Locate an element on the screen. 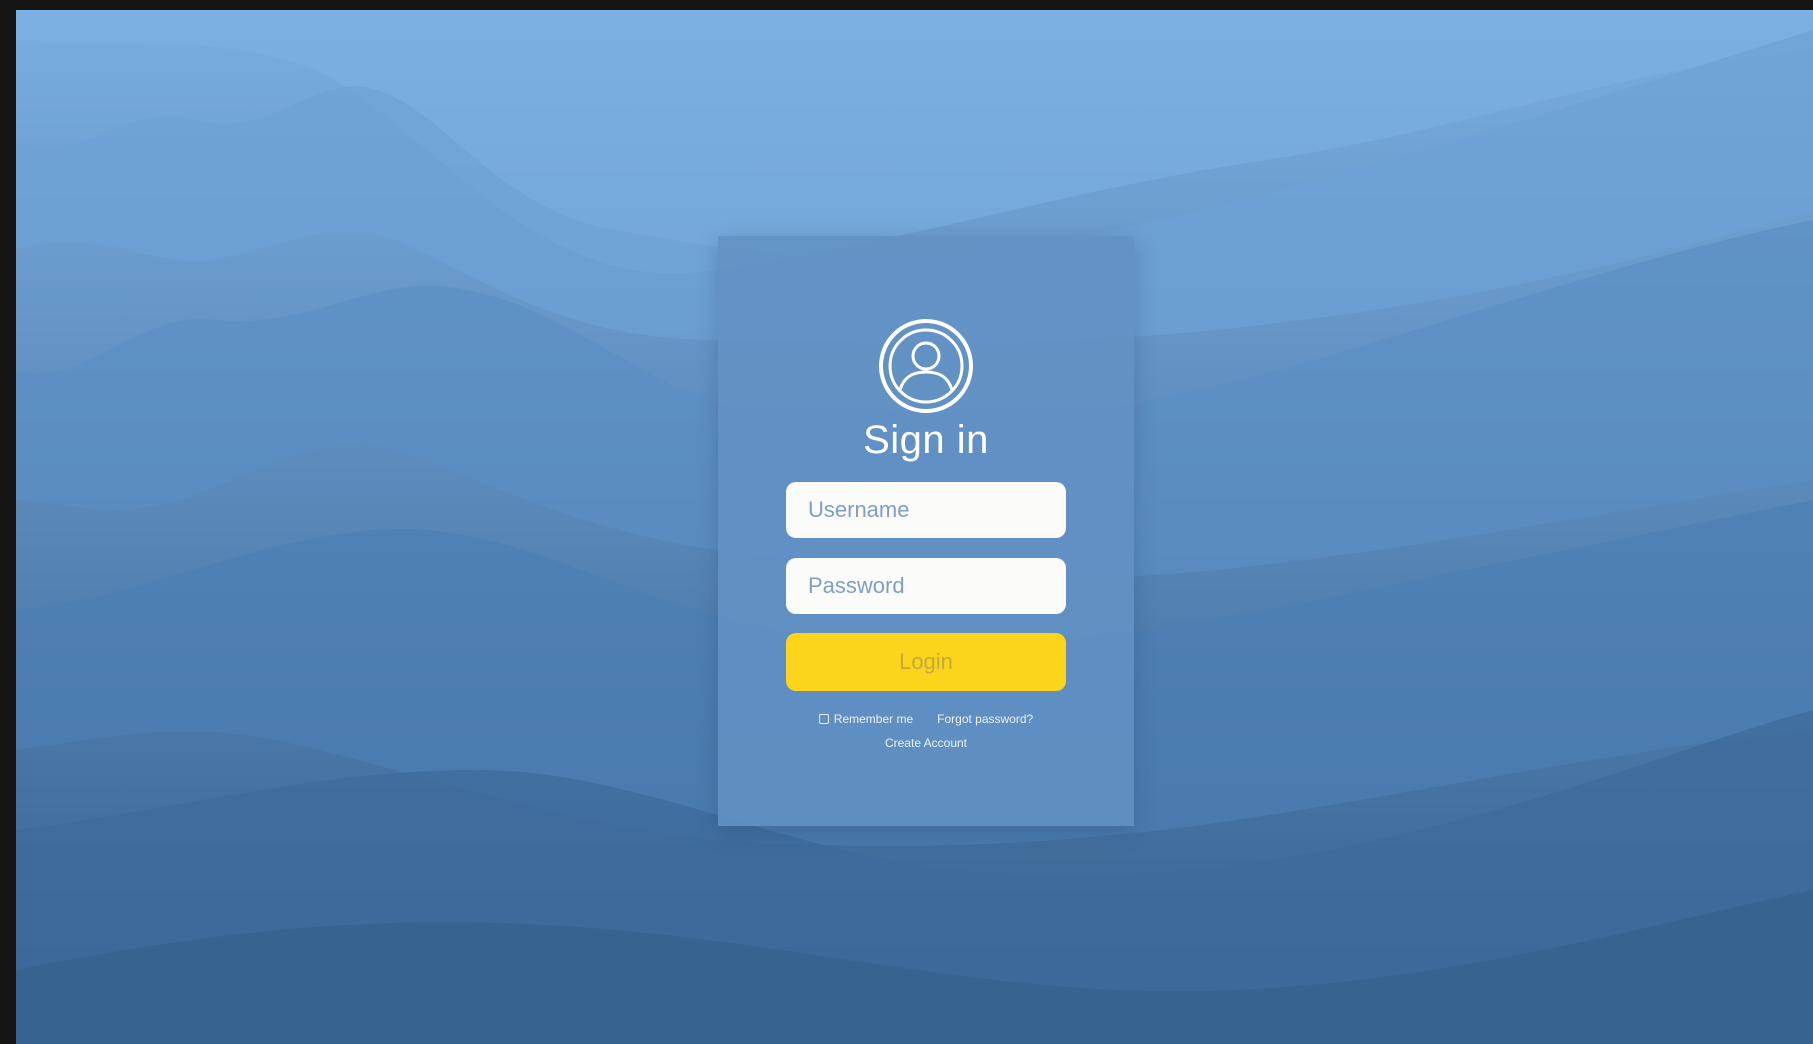  forgot-password-link: Forgot password? is located at coordinates (985, 719).